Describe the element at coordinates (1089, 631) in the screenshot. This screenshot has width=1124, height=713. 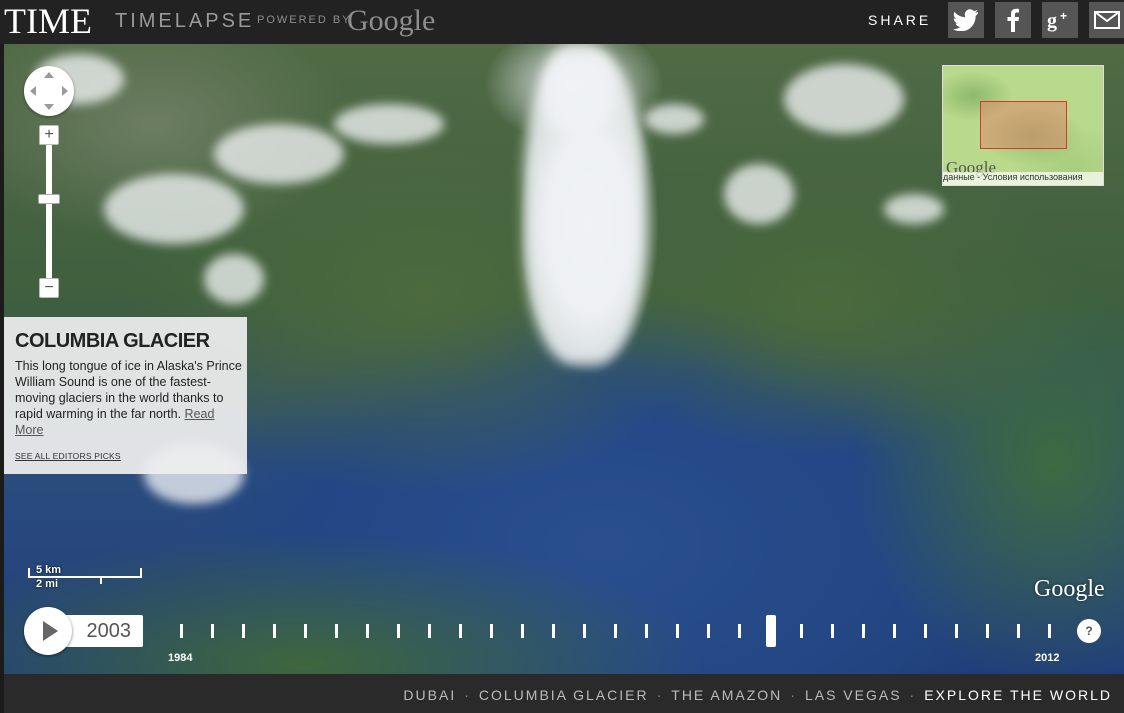
I see `help-button: ?` at that location.